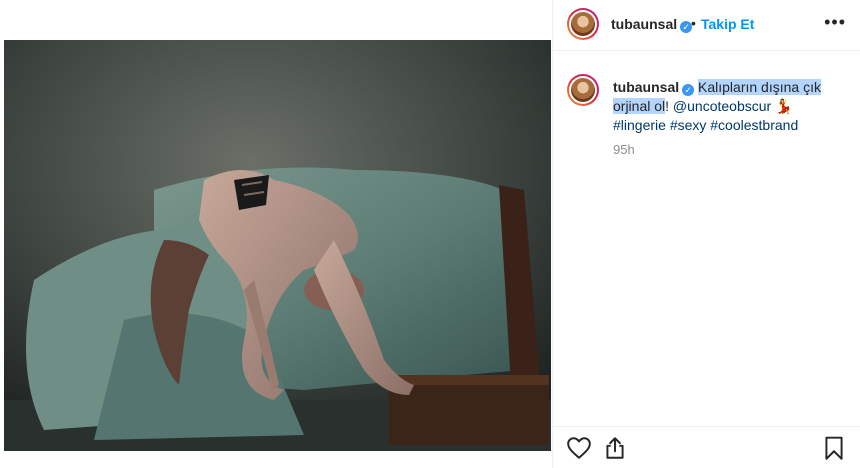 The image size is (860, 468). Describe the element at coordinates (579, 448) in the screenshot. I see `heart-icon` at that location.